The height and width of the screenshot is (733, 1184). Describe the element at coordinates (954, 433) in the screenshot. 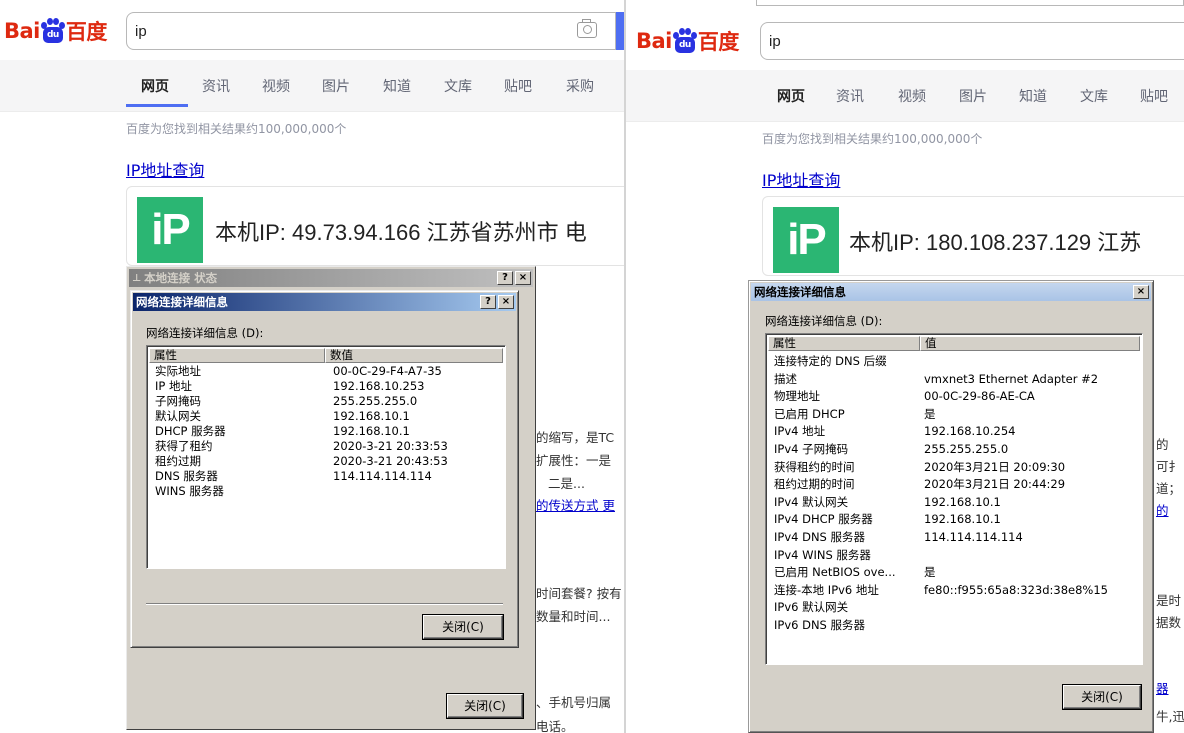

I see `list-item: IPv4 地址 192.168.10.254` at that location.